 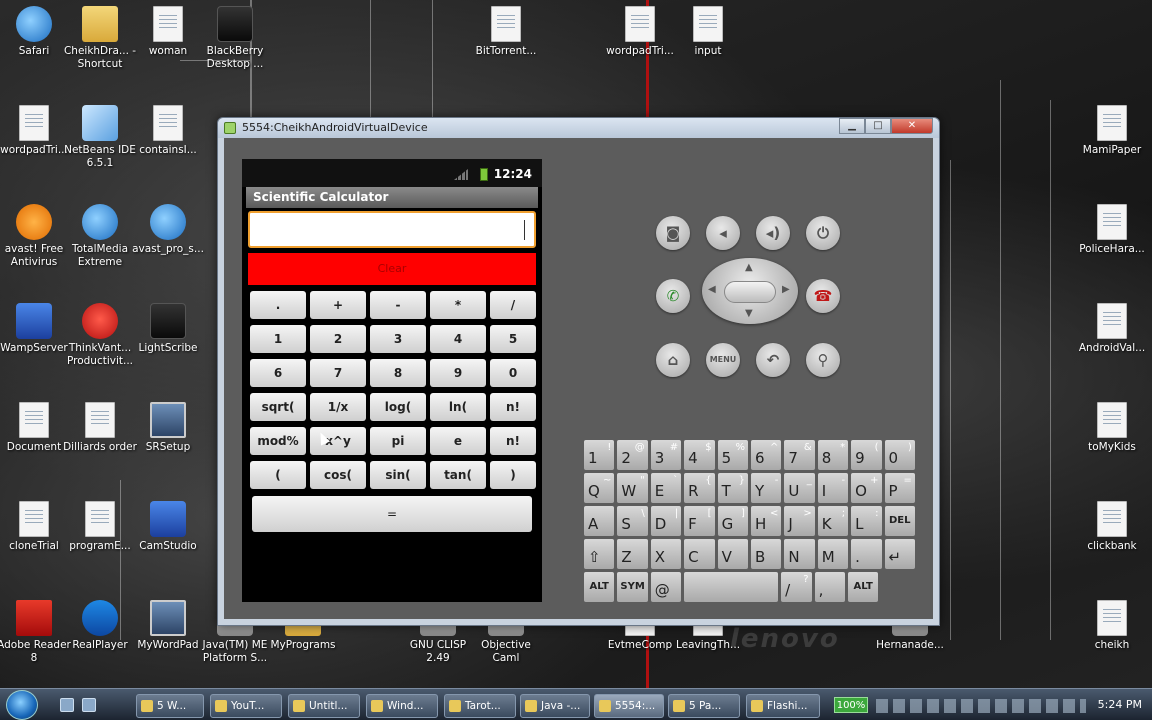 What do you see at coordinates (823, 296) in the screenshot?
I see `end-call-button: ☎` at bounding box center [823, 296].